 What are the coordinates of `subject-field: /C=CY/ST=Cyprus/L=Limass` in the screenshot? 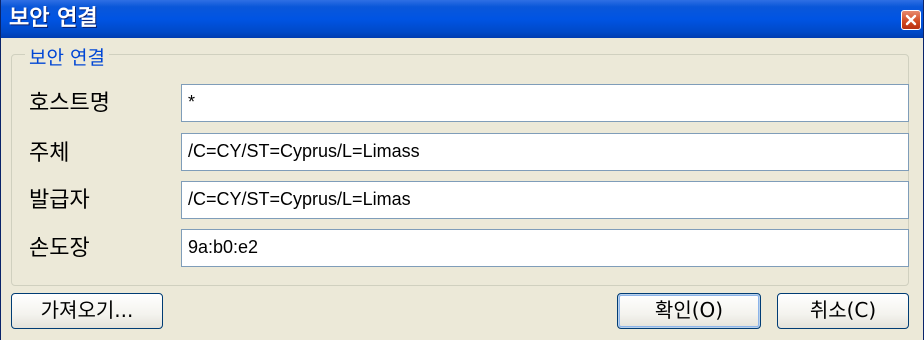 It's located at (545, 152).